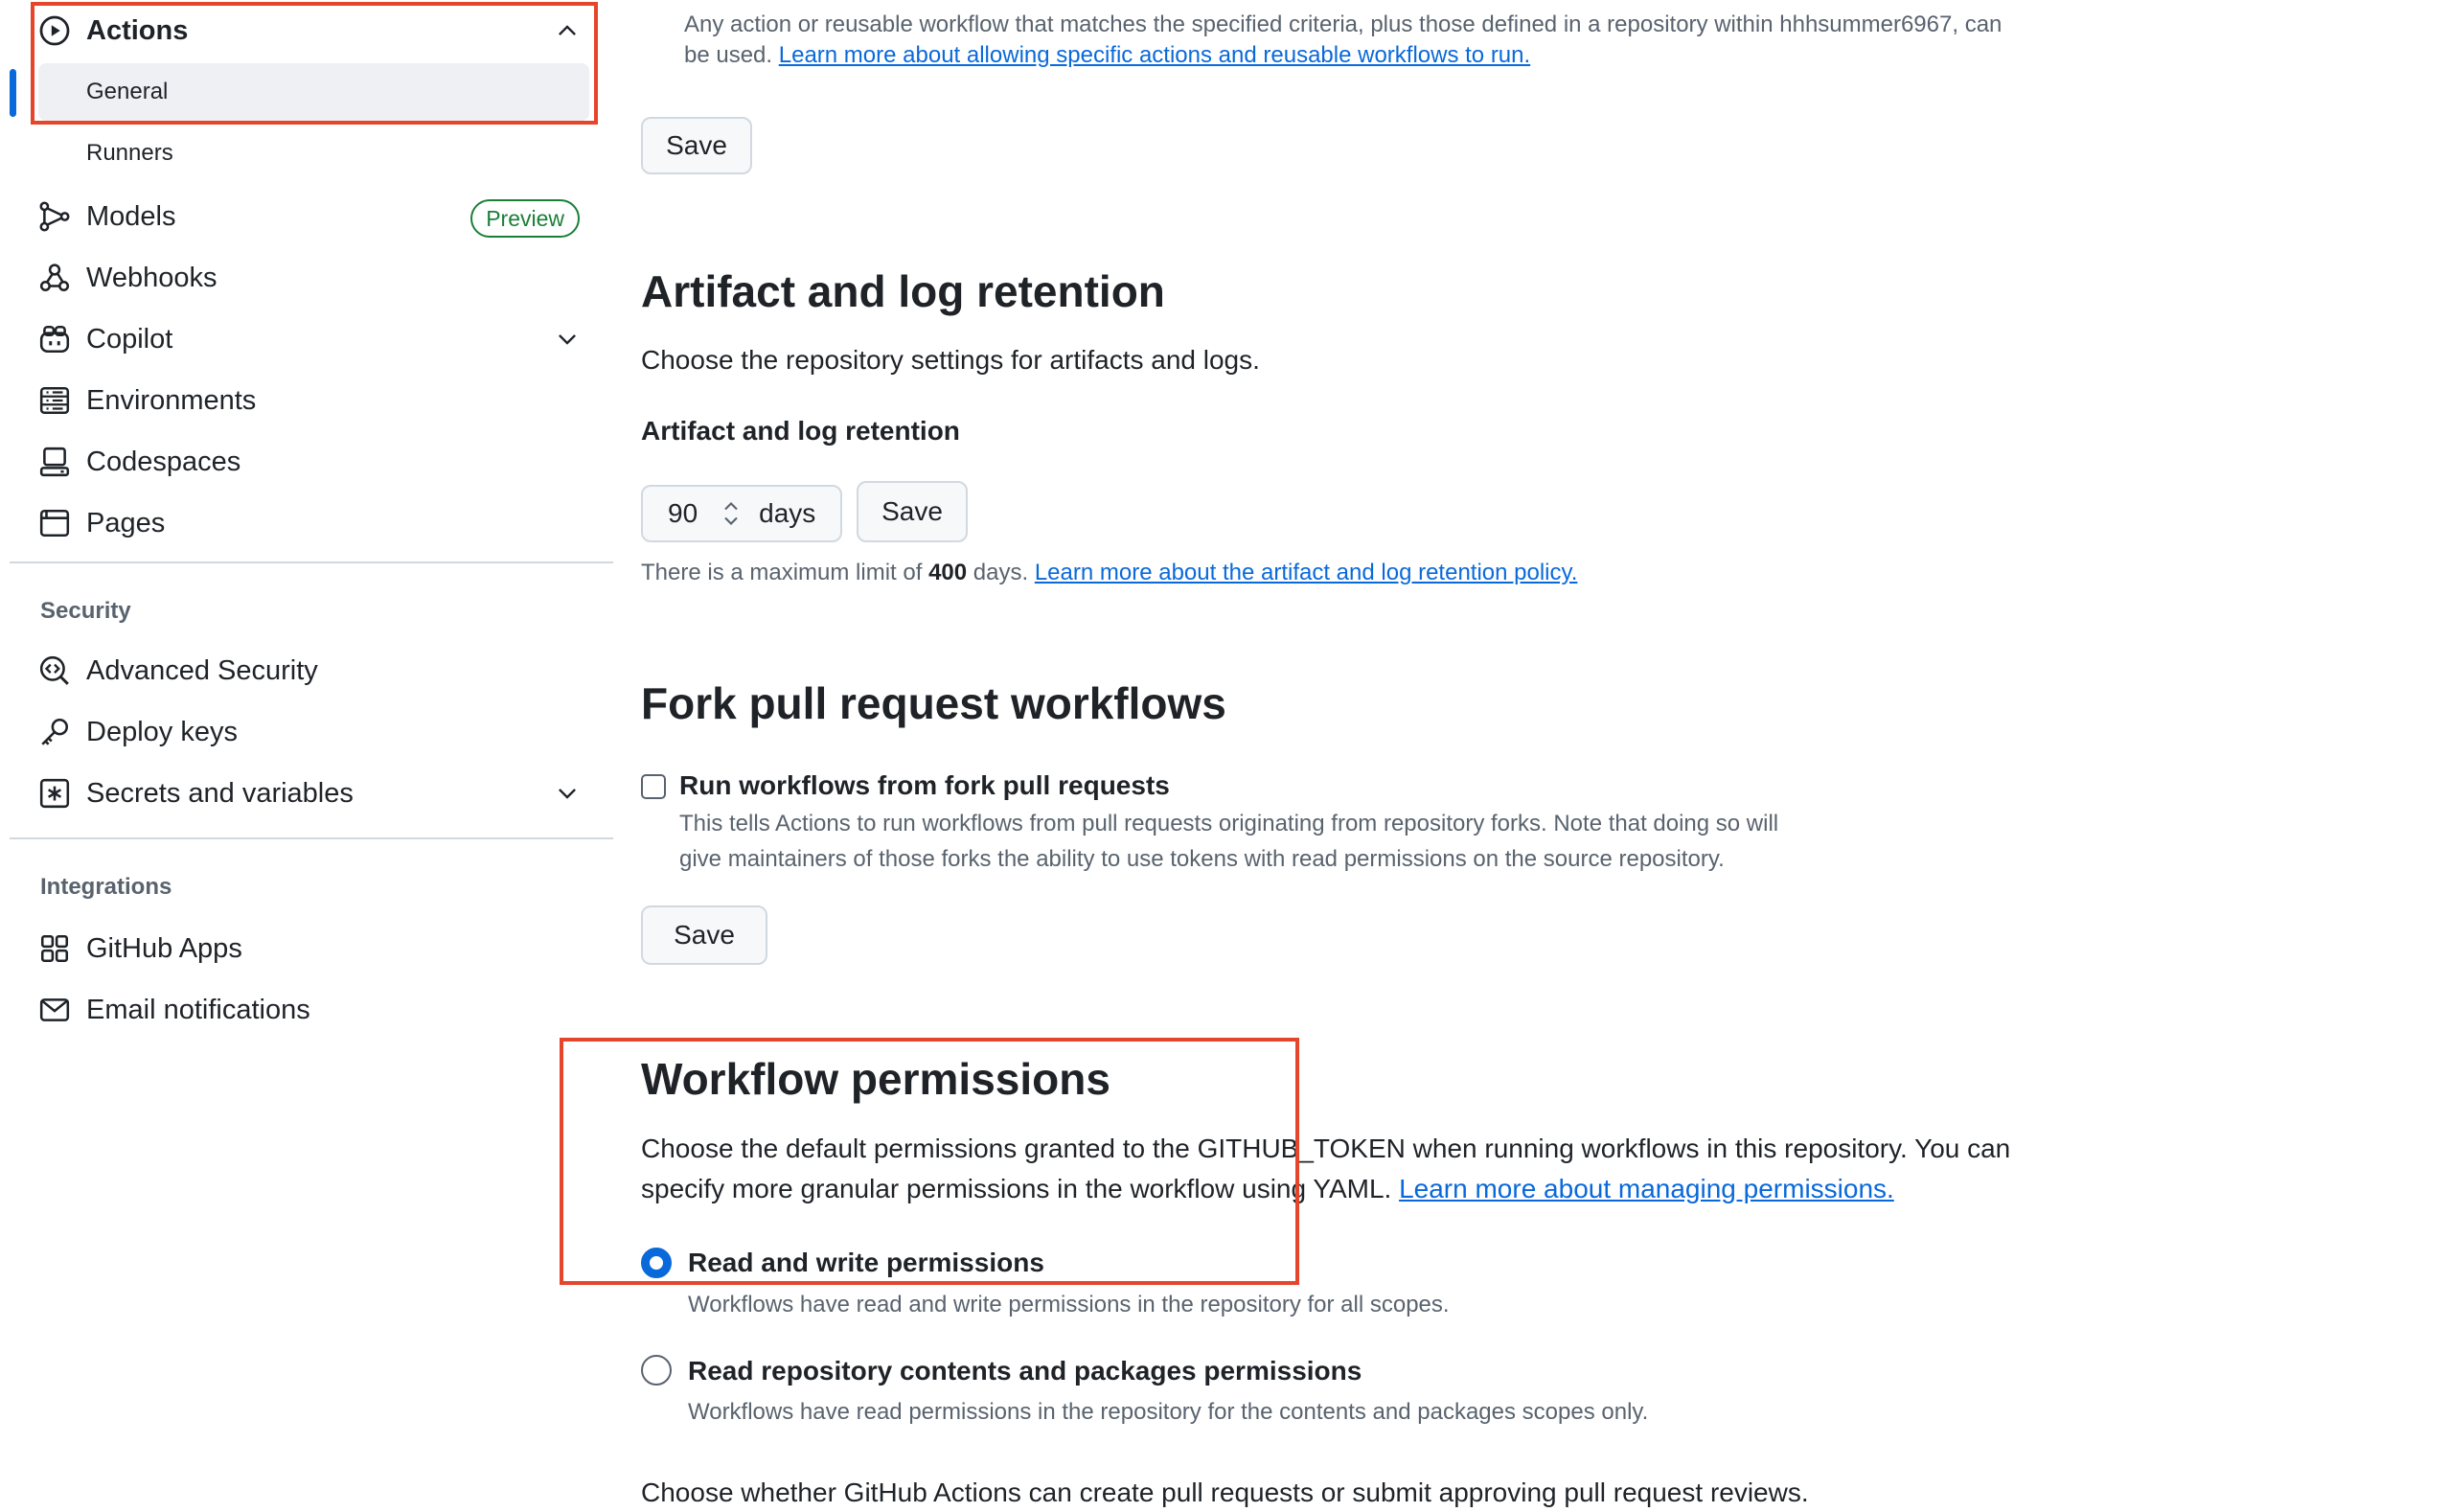  Describe the element at coordinates (54, 948) in the screenshot. I see `apps-icon` at that location.